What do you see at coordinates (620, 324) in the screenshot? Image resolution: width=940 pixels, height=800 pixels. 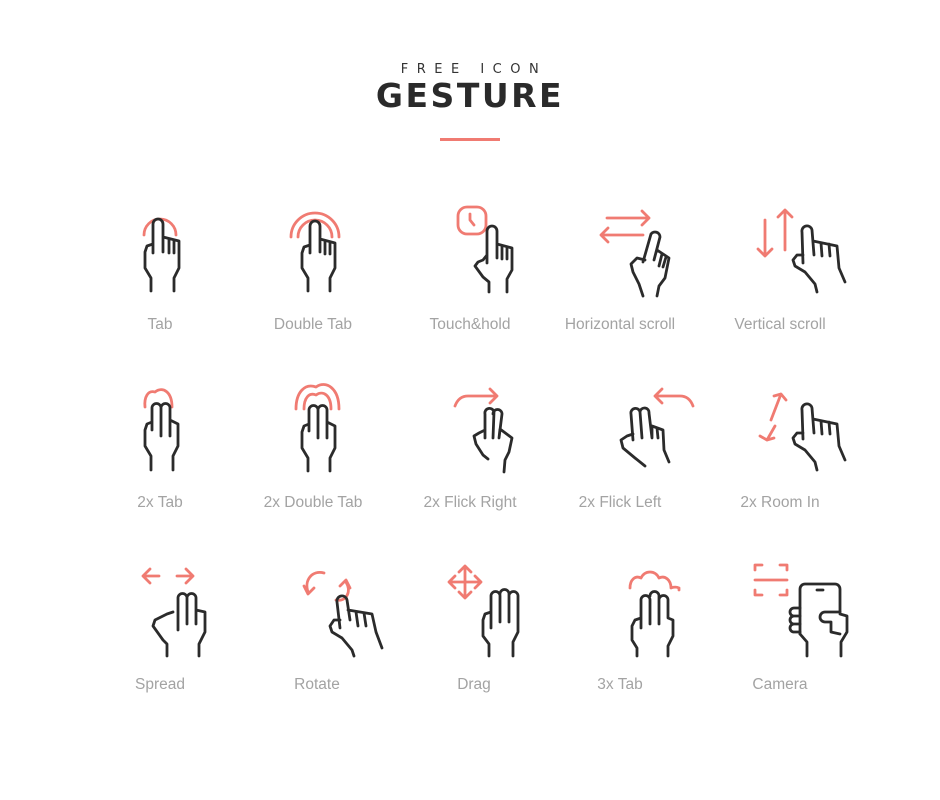 I see `gesture-label: Horizontal scroll` at bounding box center [620, 324].